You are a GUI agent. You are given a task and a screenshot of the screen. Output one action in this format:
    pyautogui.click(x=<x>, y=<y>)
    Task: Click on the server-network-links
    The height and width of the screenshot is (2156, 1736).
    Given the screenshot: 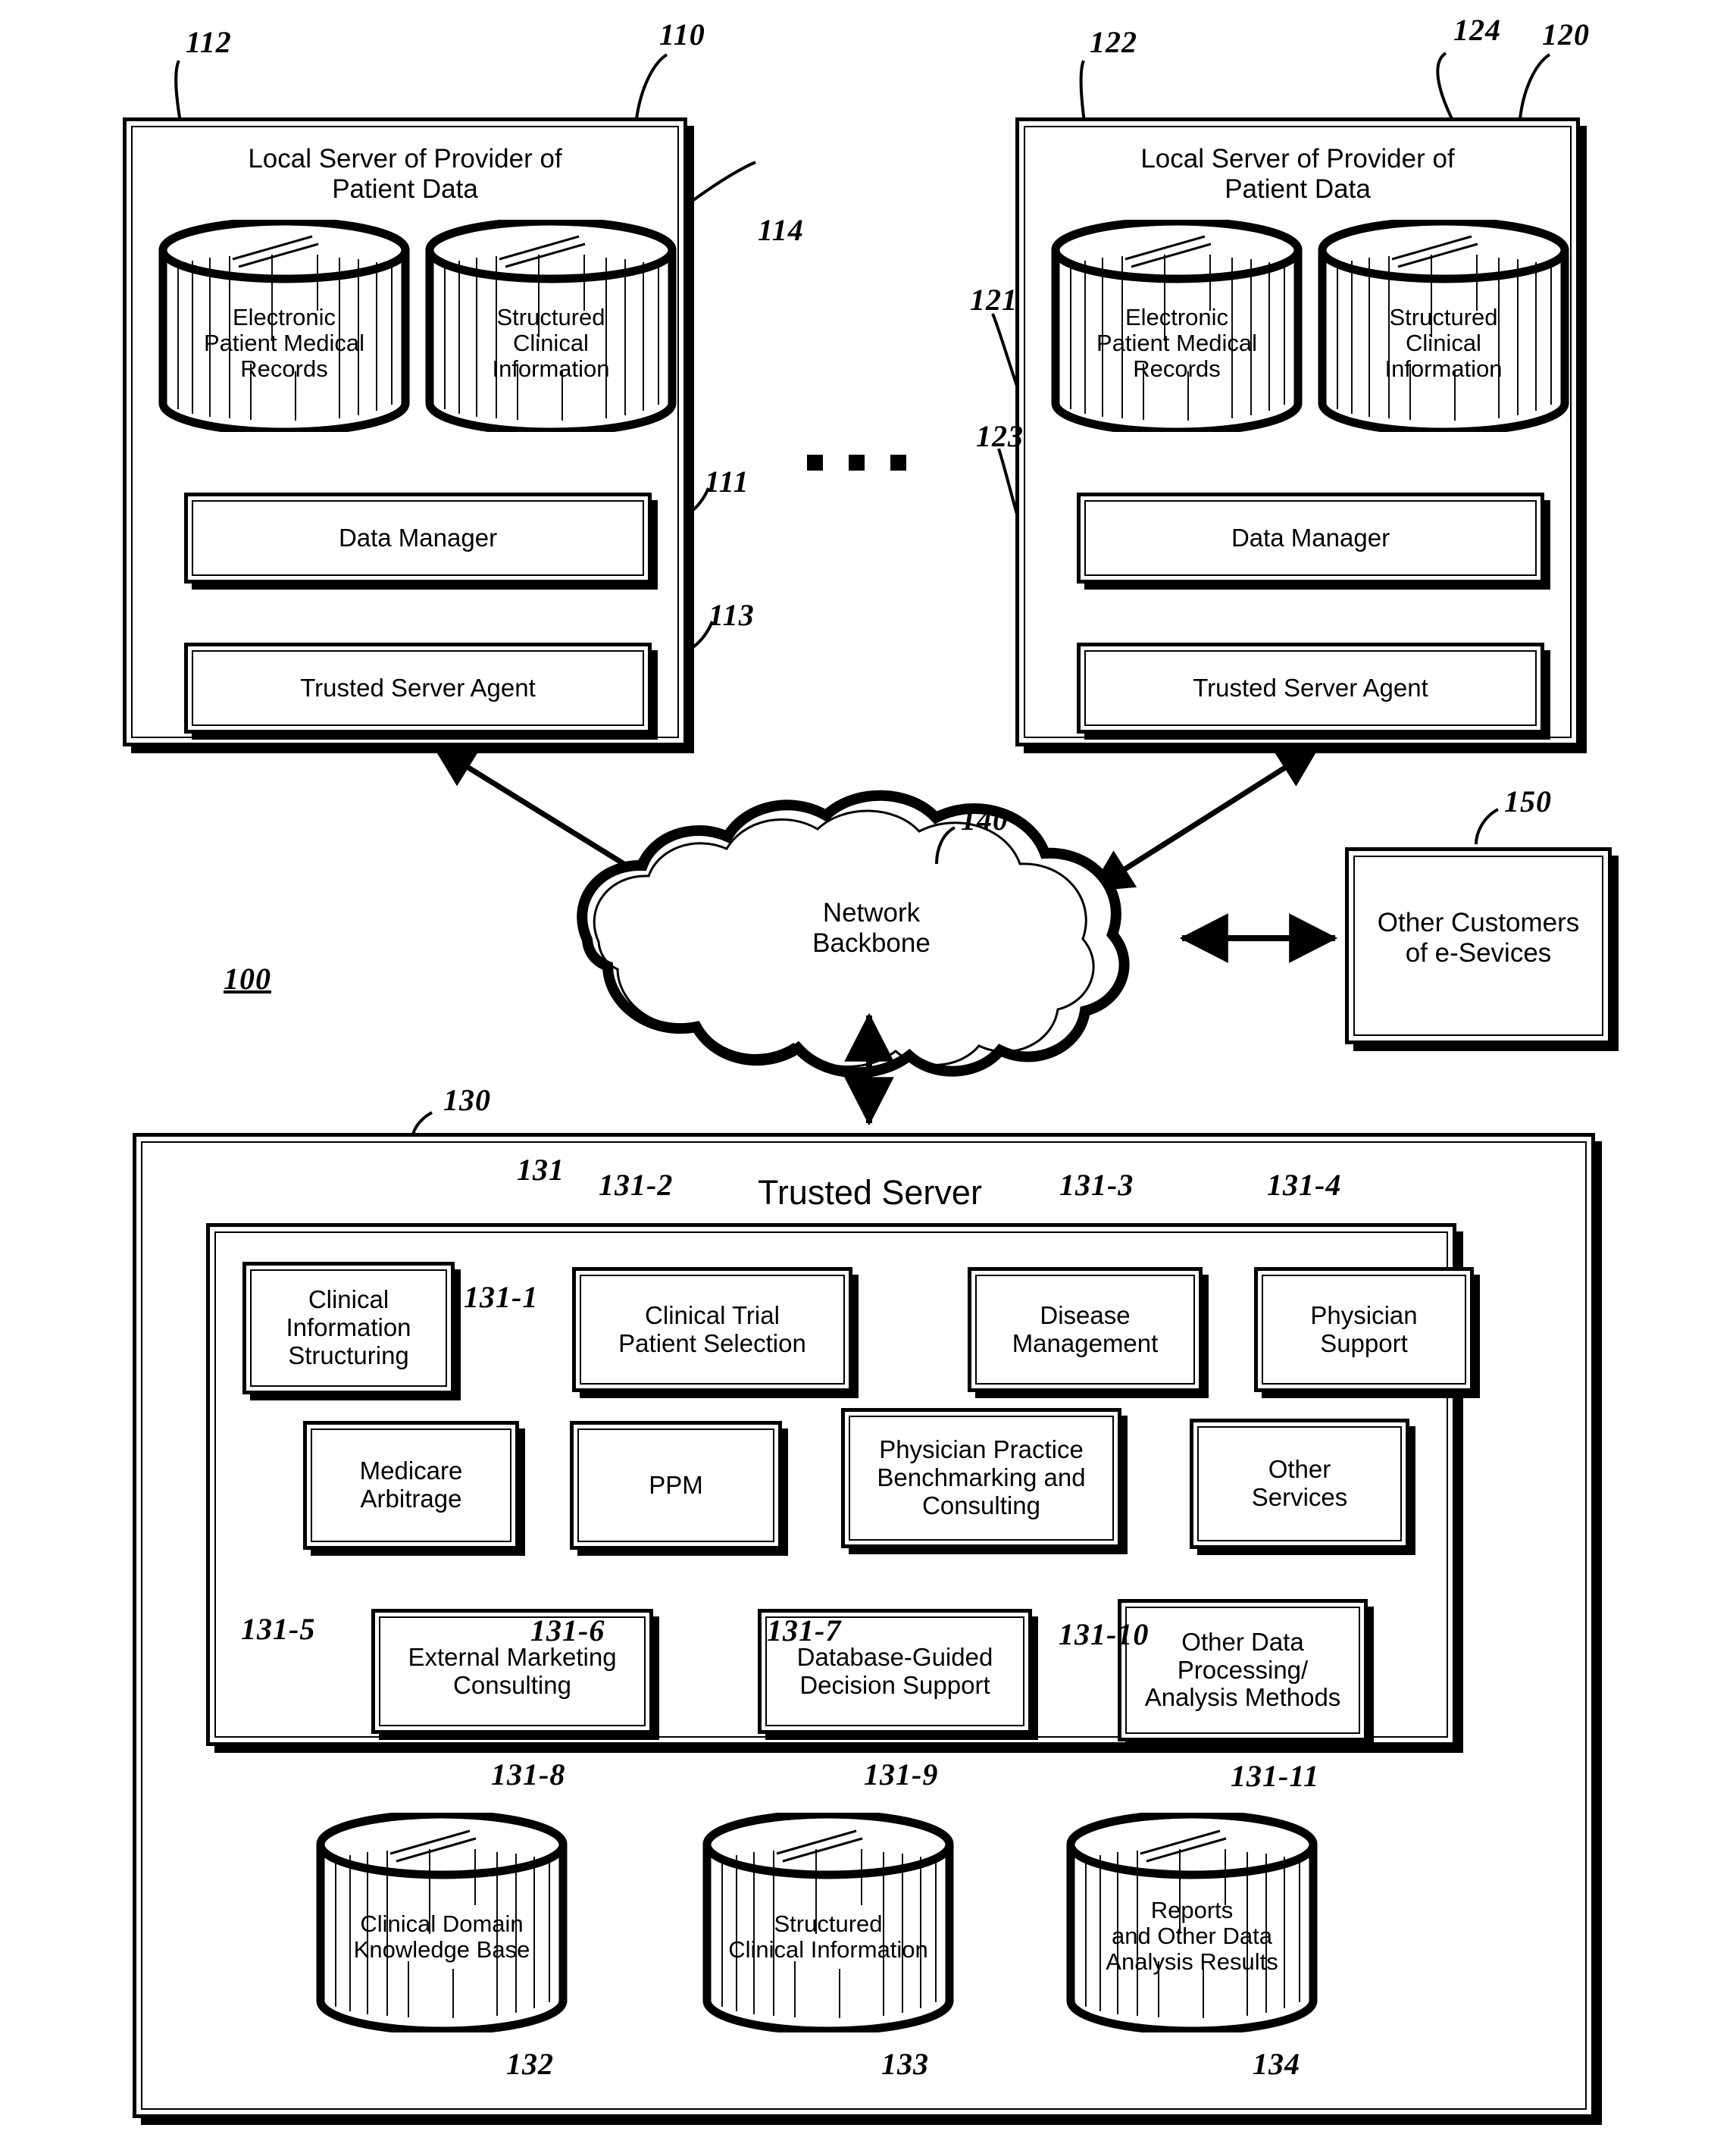 What is the action you would take?
    pyautogui.click(x=876, y=818)
    